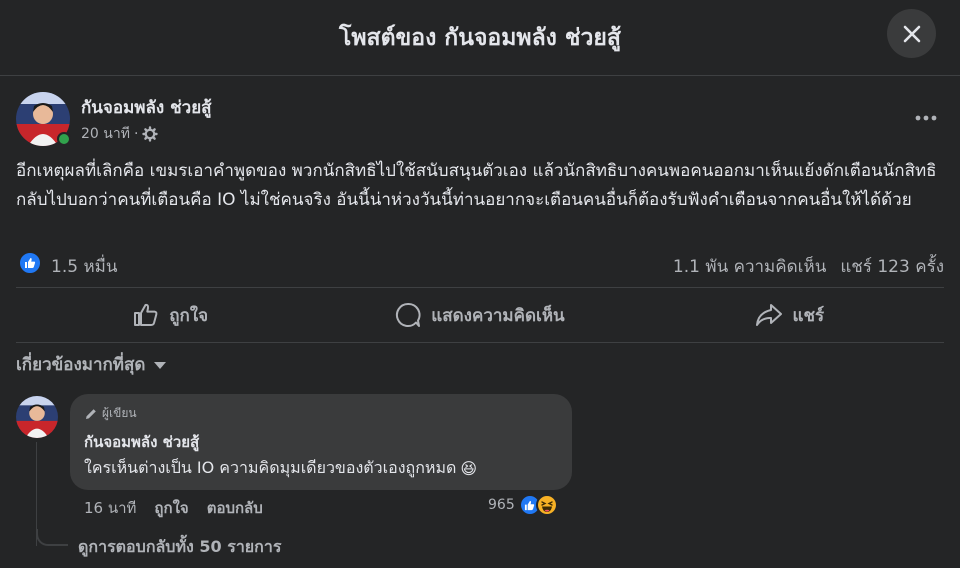  I want to click on like-button-label: ถูกใจ, so click(189, 315).